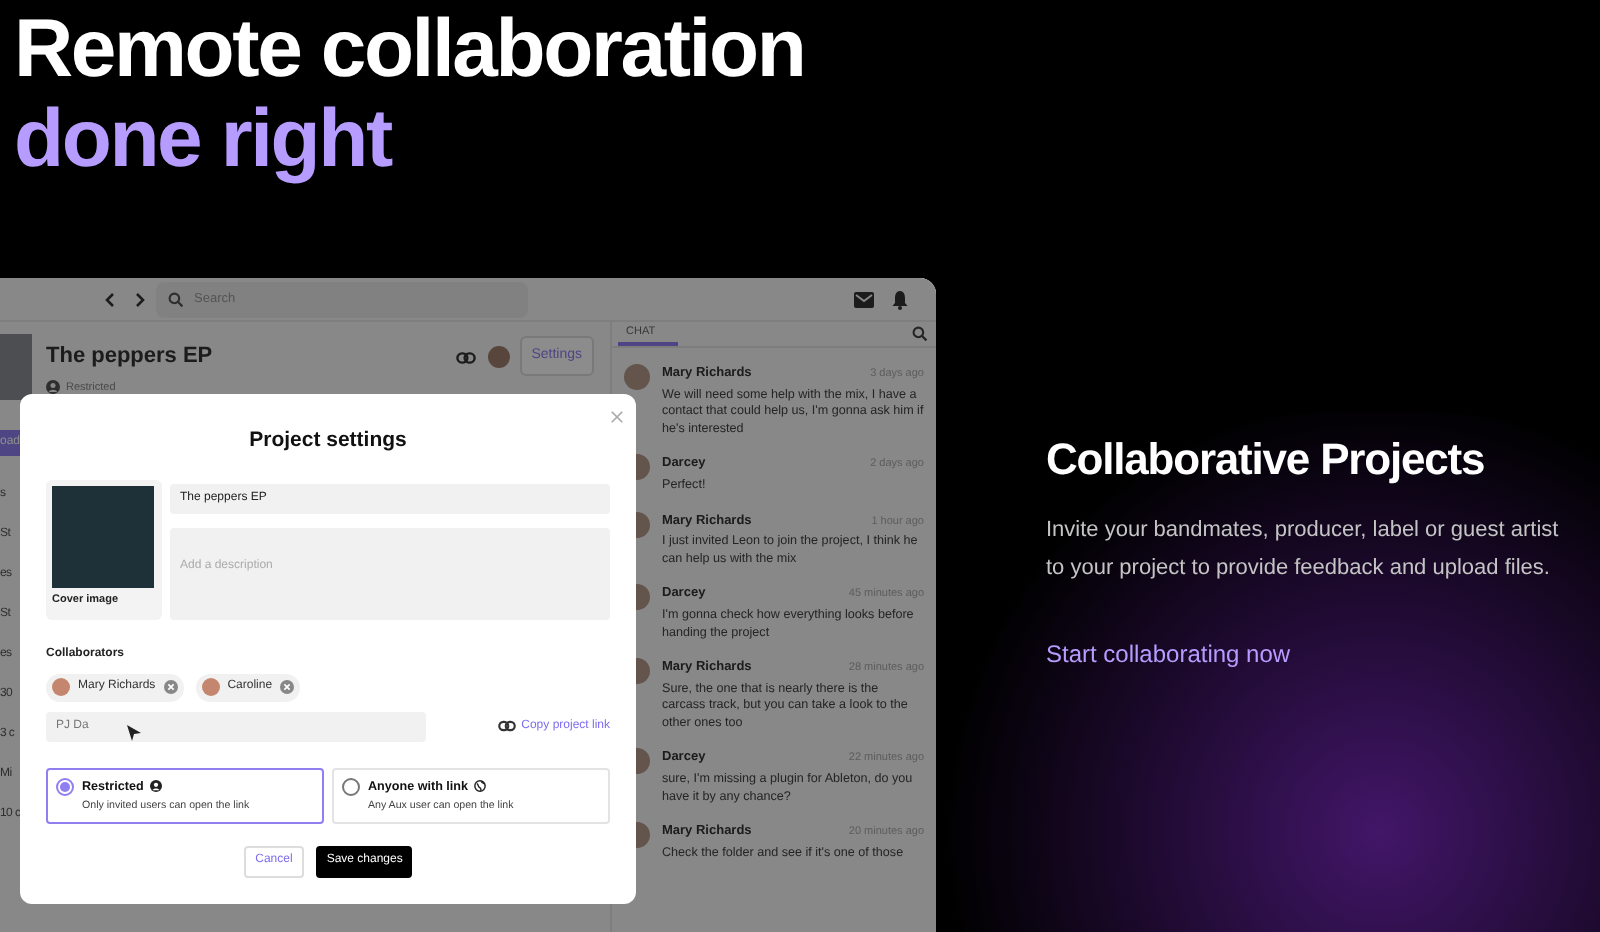  What do you see at coordinates (1303, 550) in the screenshot?
I see `feature-description: Invite your bandmates, producer, label or guest artist to your project to provide feedback and upload files.` at bounding box center [1303, 550].